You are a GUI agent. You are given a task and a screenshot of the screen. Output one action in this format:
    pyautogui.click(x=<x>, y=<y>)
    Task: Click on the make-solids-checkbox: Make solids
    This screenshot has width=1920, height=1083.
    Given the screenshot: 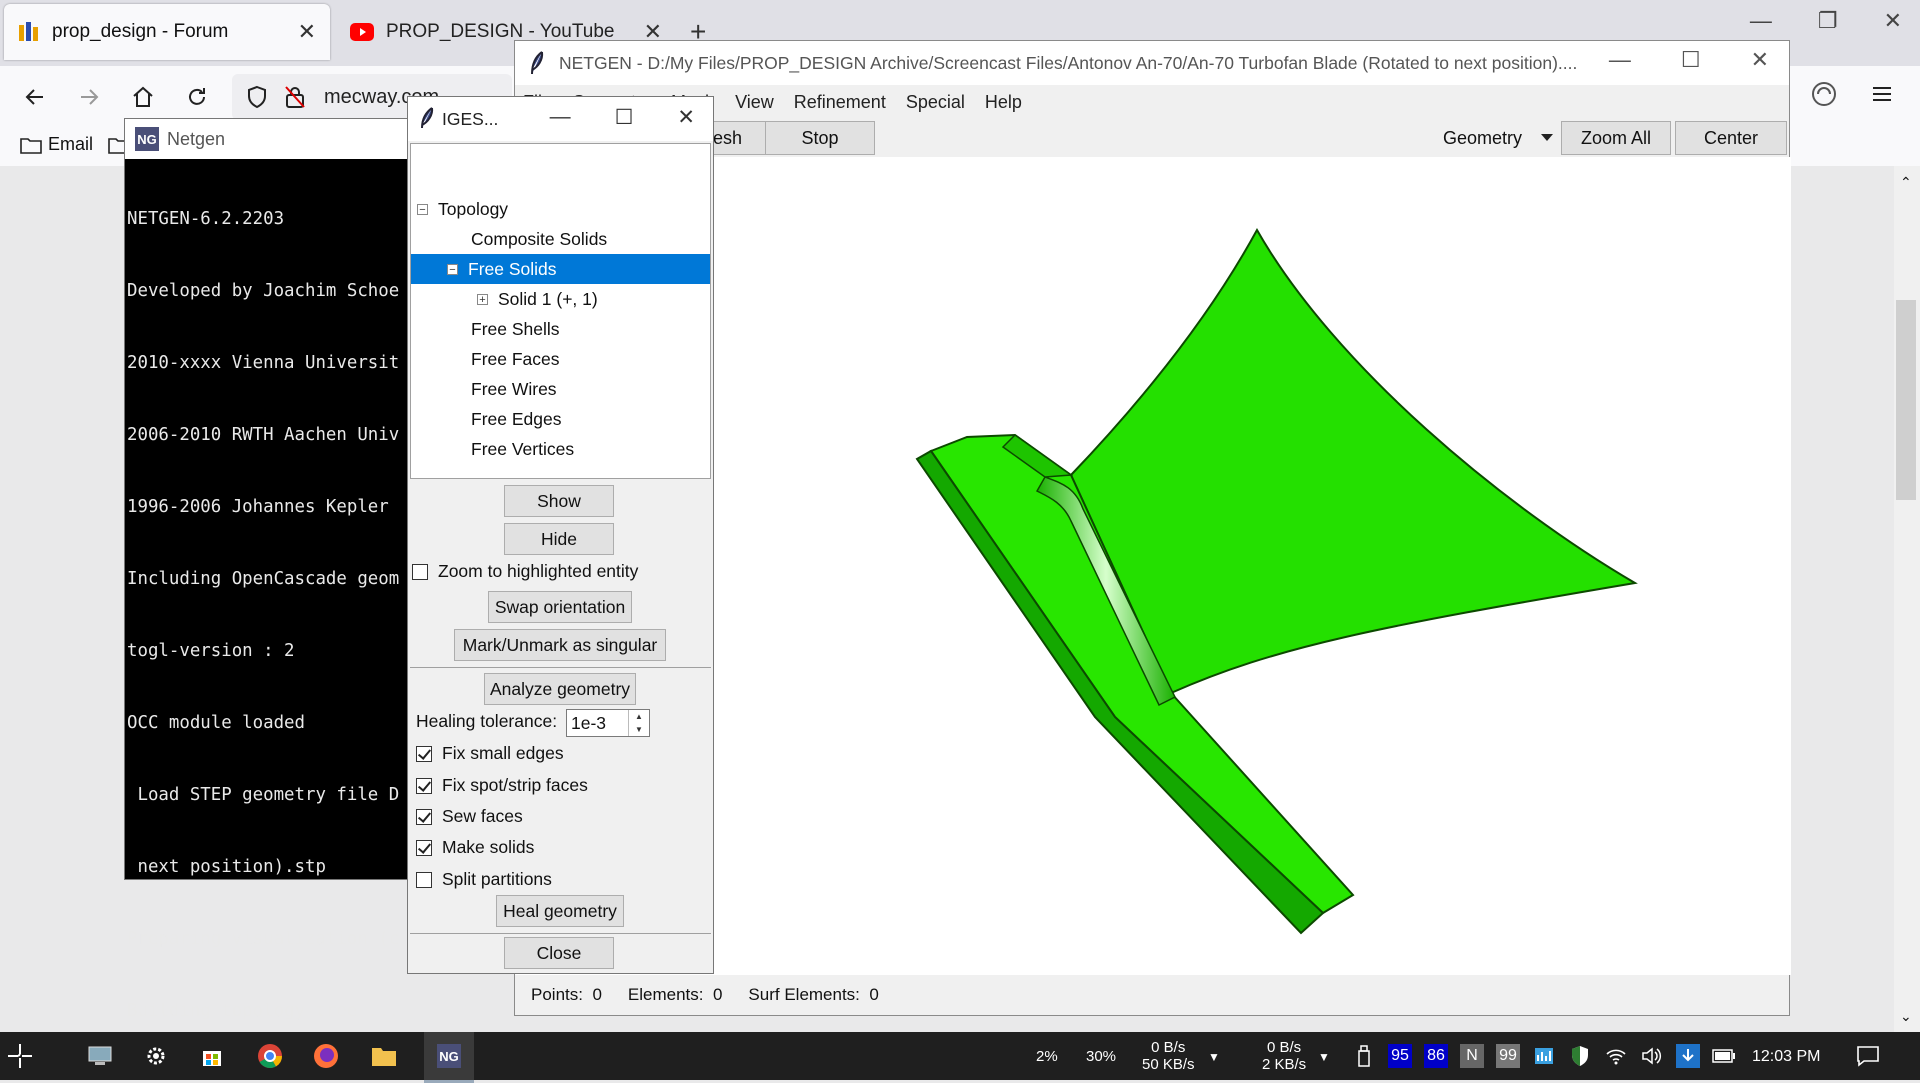 What is the action you would take?
    pyautogui.click(x=475, y=847)
    